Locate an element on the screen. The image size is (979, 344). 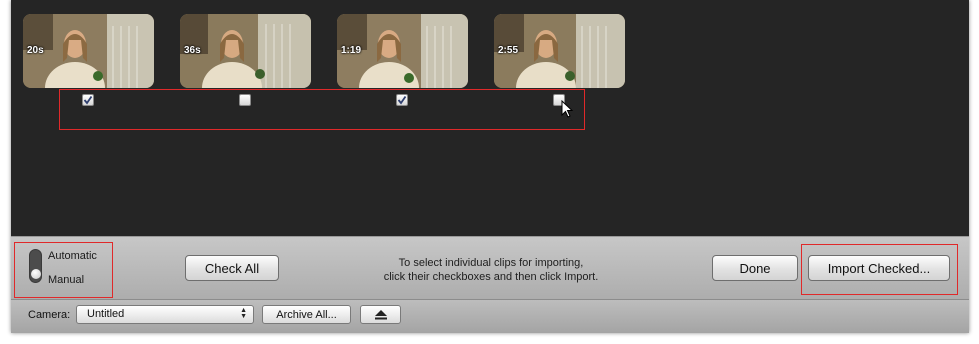
import-callout-box is located at coordinates (879, 269).